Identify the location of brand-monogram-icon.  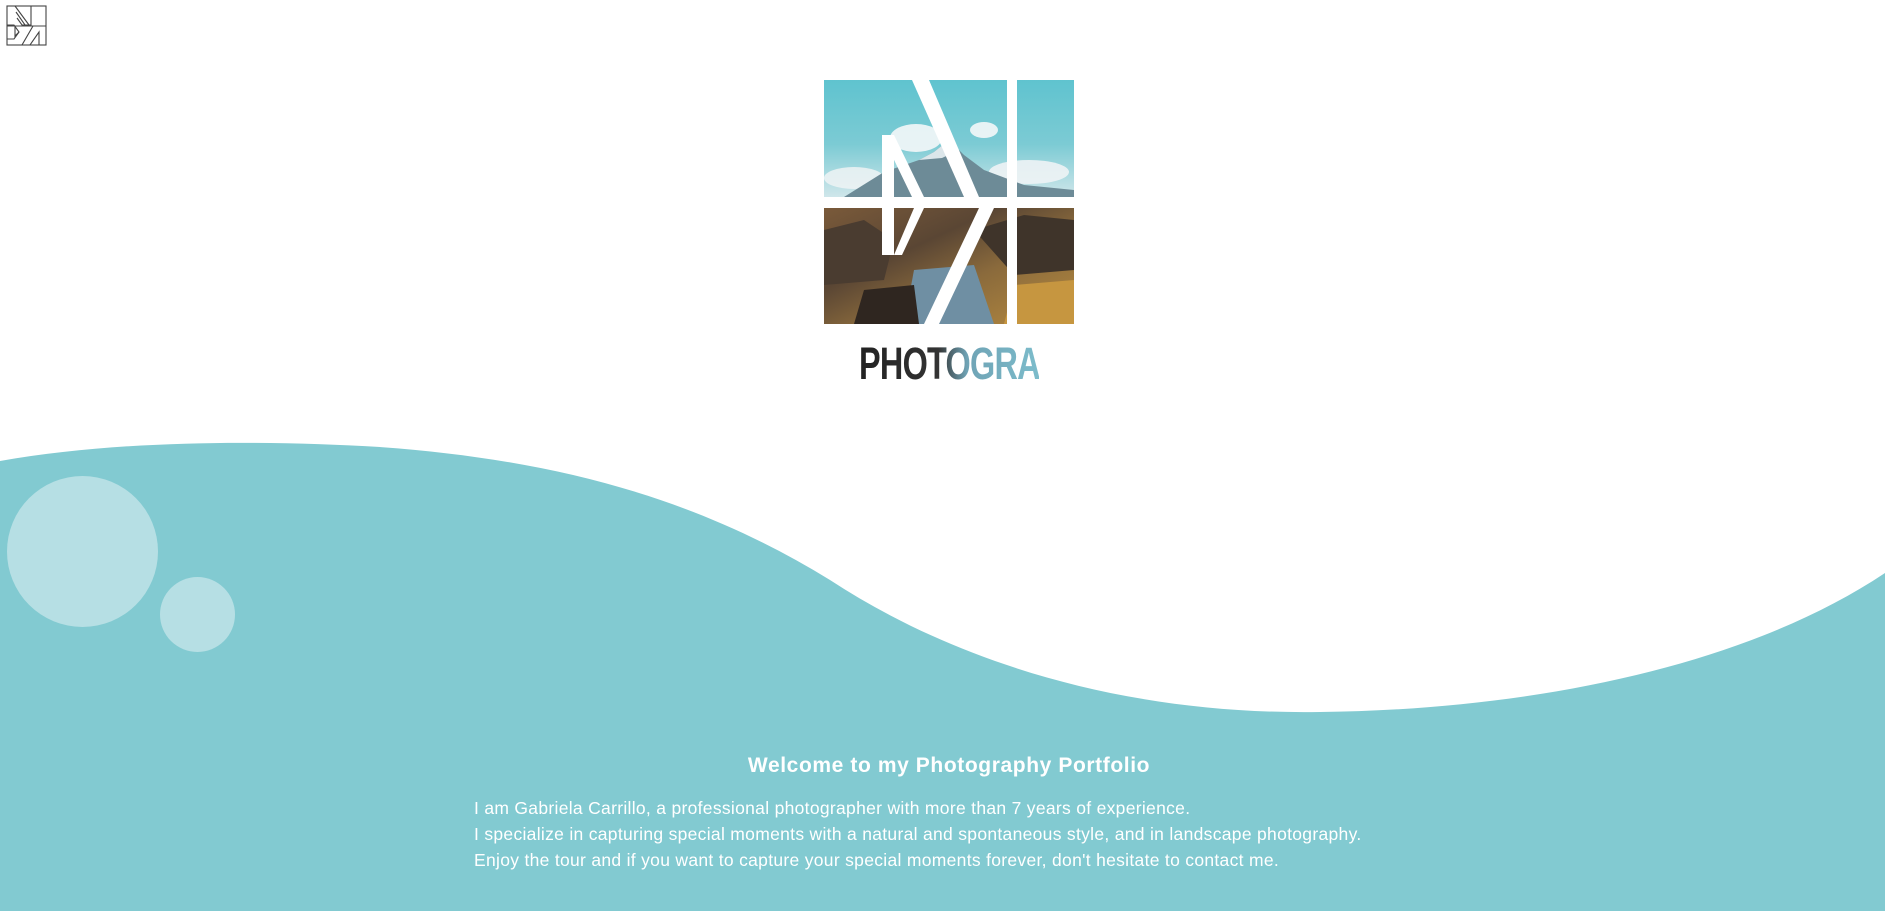
(26, 25).